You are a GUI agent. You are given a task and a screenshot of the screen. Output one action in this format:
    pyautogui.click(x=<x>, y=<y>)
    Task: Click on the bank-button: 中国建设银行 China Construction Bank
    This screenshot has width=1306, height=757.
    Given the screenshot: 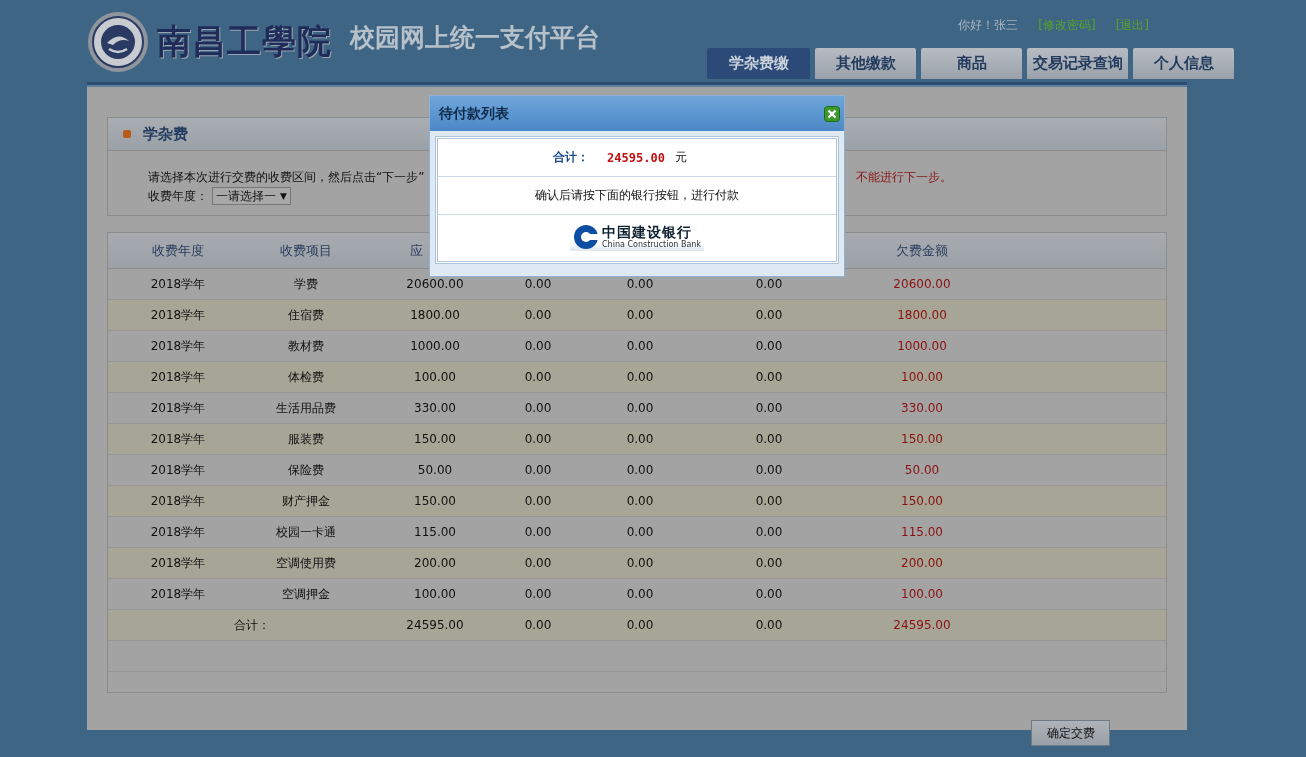 What is the action you would take?
    pyautogui.click(x=637, y=237)
    